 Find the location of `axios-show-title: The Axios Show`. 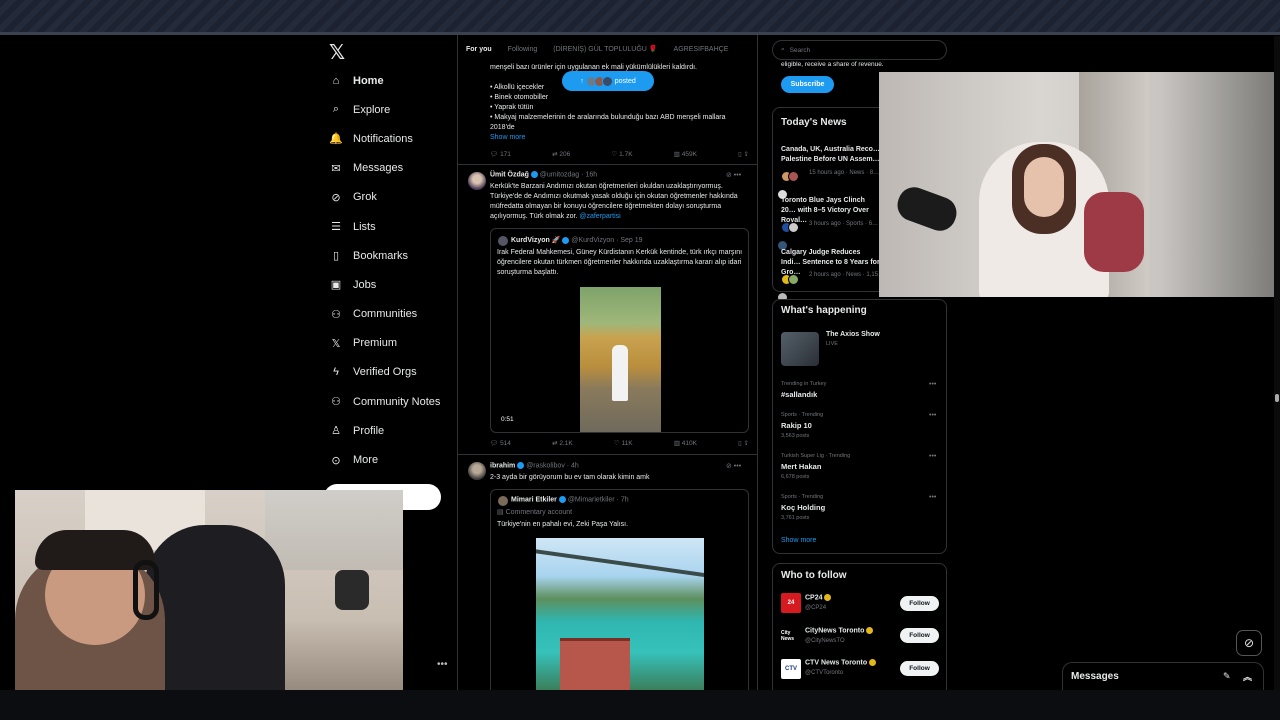

axios-show-title: The Axios Show is located at coordinates (853, 335).